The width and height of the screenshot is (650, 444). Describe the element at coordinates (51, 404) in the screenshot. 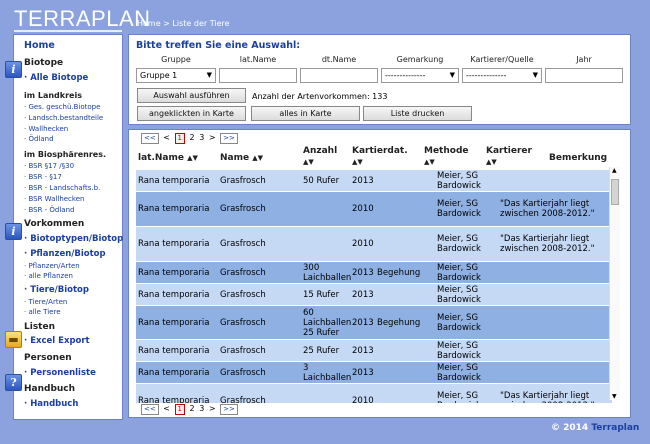

I see `sidebar-link-handbuch: · Handbuch` at that location.